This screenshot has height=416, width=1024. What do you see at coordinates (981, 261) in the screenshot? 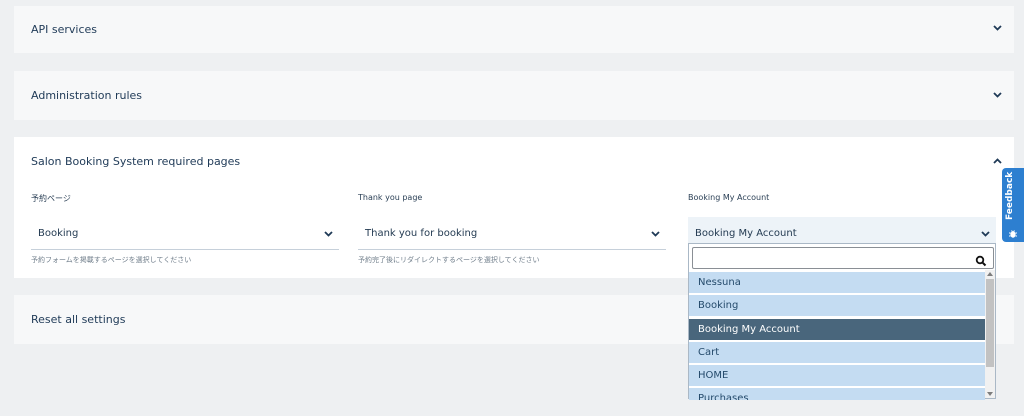
I see `search-icon` at bounding box center [981, 261].